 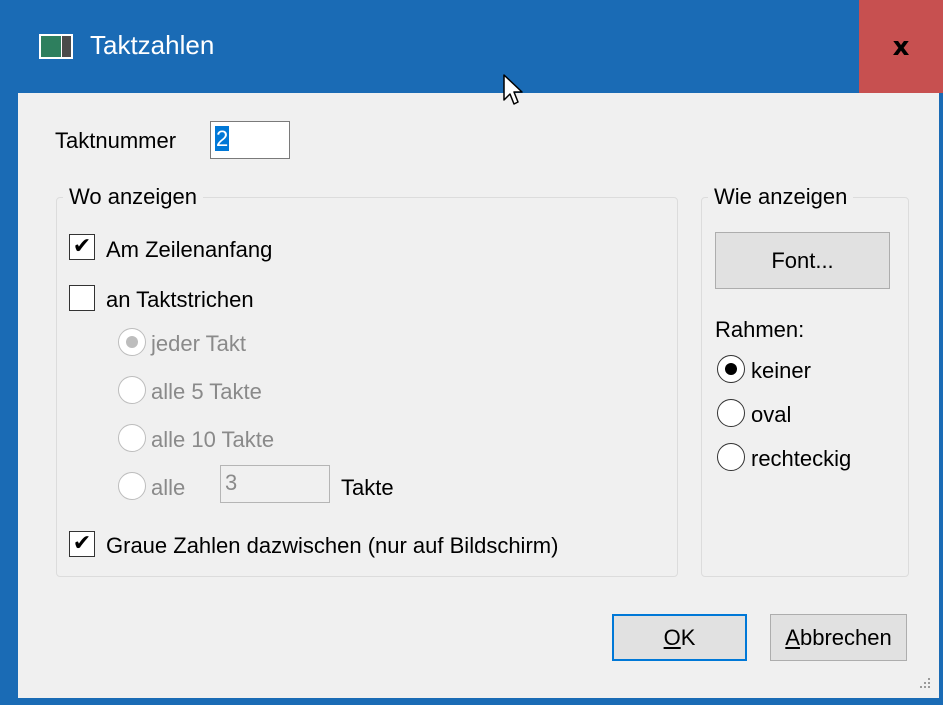 I want to click on am-zeilenanfang-label: Am Zeilenanfang, so click(x=189, y=250).